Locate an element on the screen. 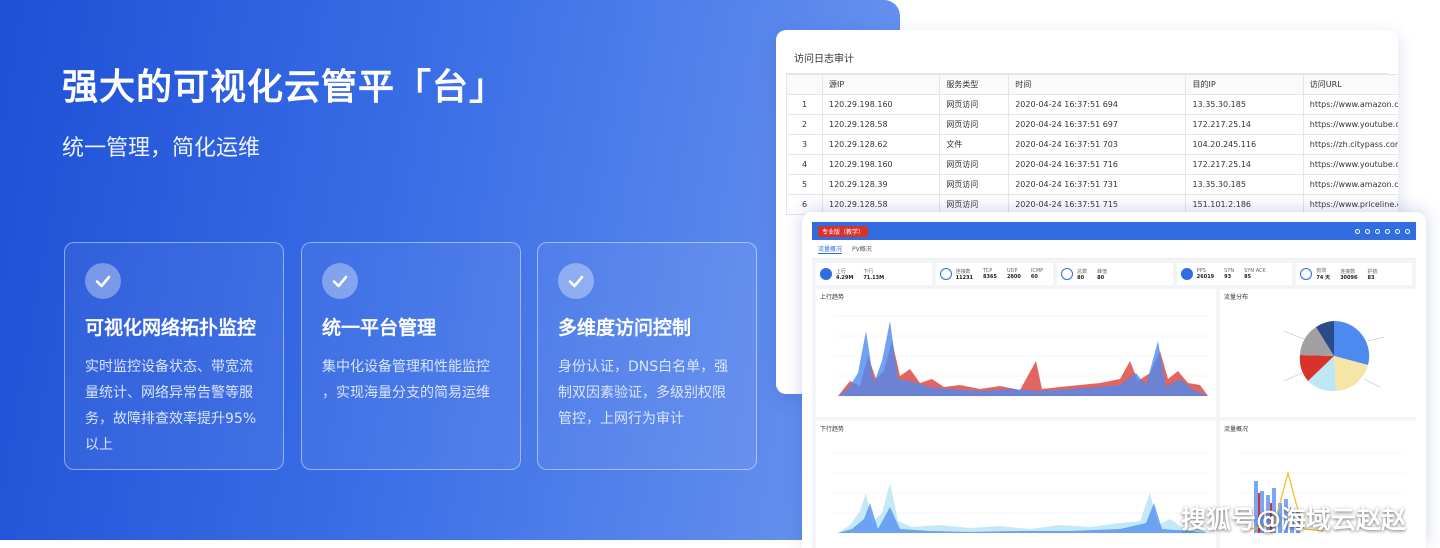  feature-title: 统一平台管理 is located at coordinates (379, 328).